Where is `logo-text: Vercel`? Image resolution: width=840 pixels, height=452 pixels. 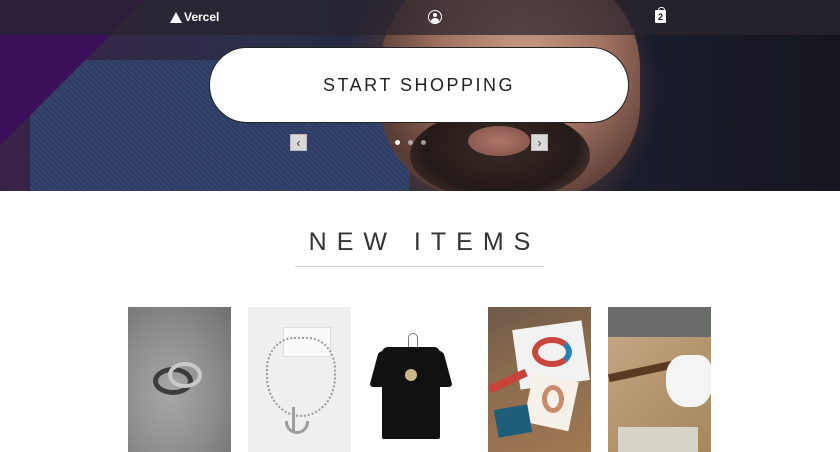
logo-text: Vercel is located at coordinates (202, 17).